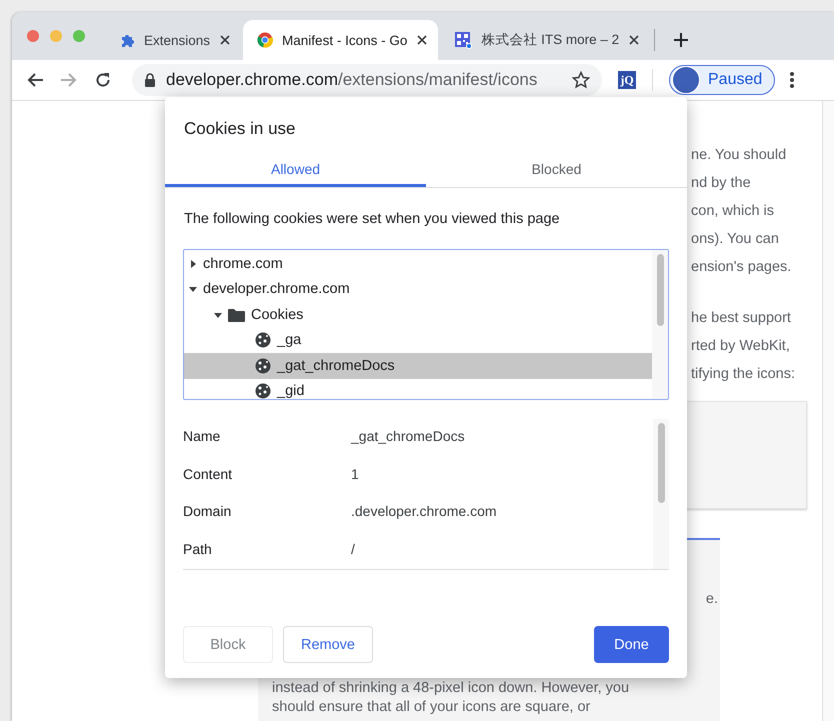 This screenshot has width=834, height=721. What do you see at coordinates (741, 267) in the screenshot?
I see `body-text: ension's pages.` at bounding box center [741, 267].